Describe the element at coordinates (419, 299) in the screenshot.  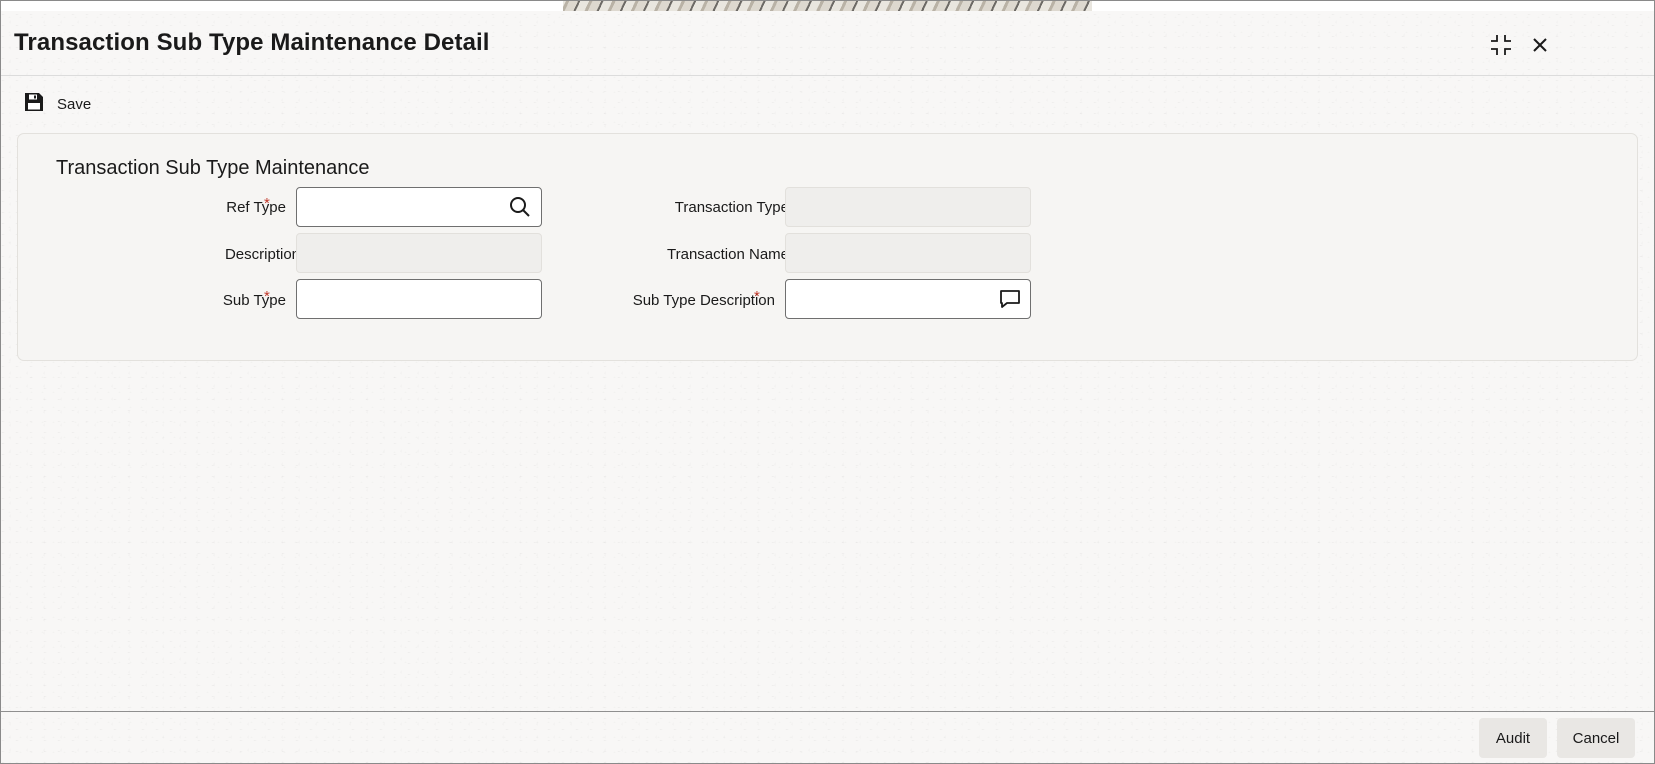
I see `sub-type-input` at that location.